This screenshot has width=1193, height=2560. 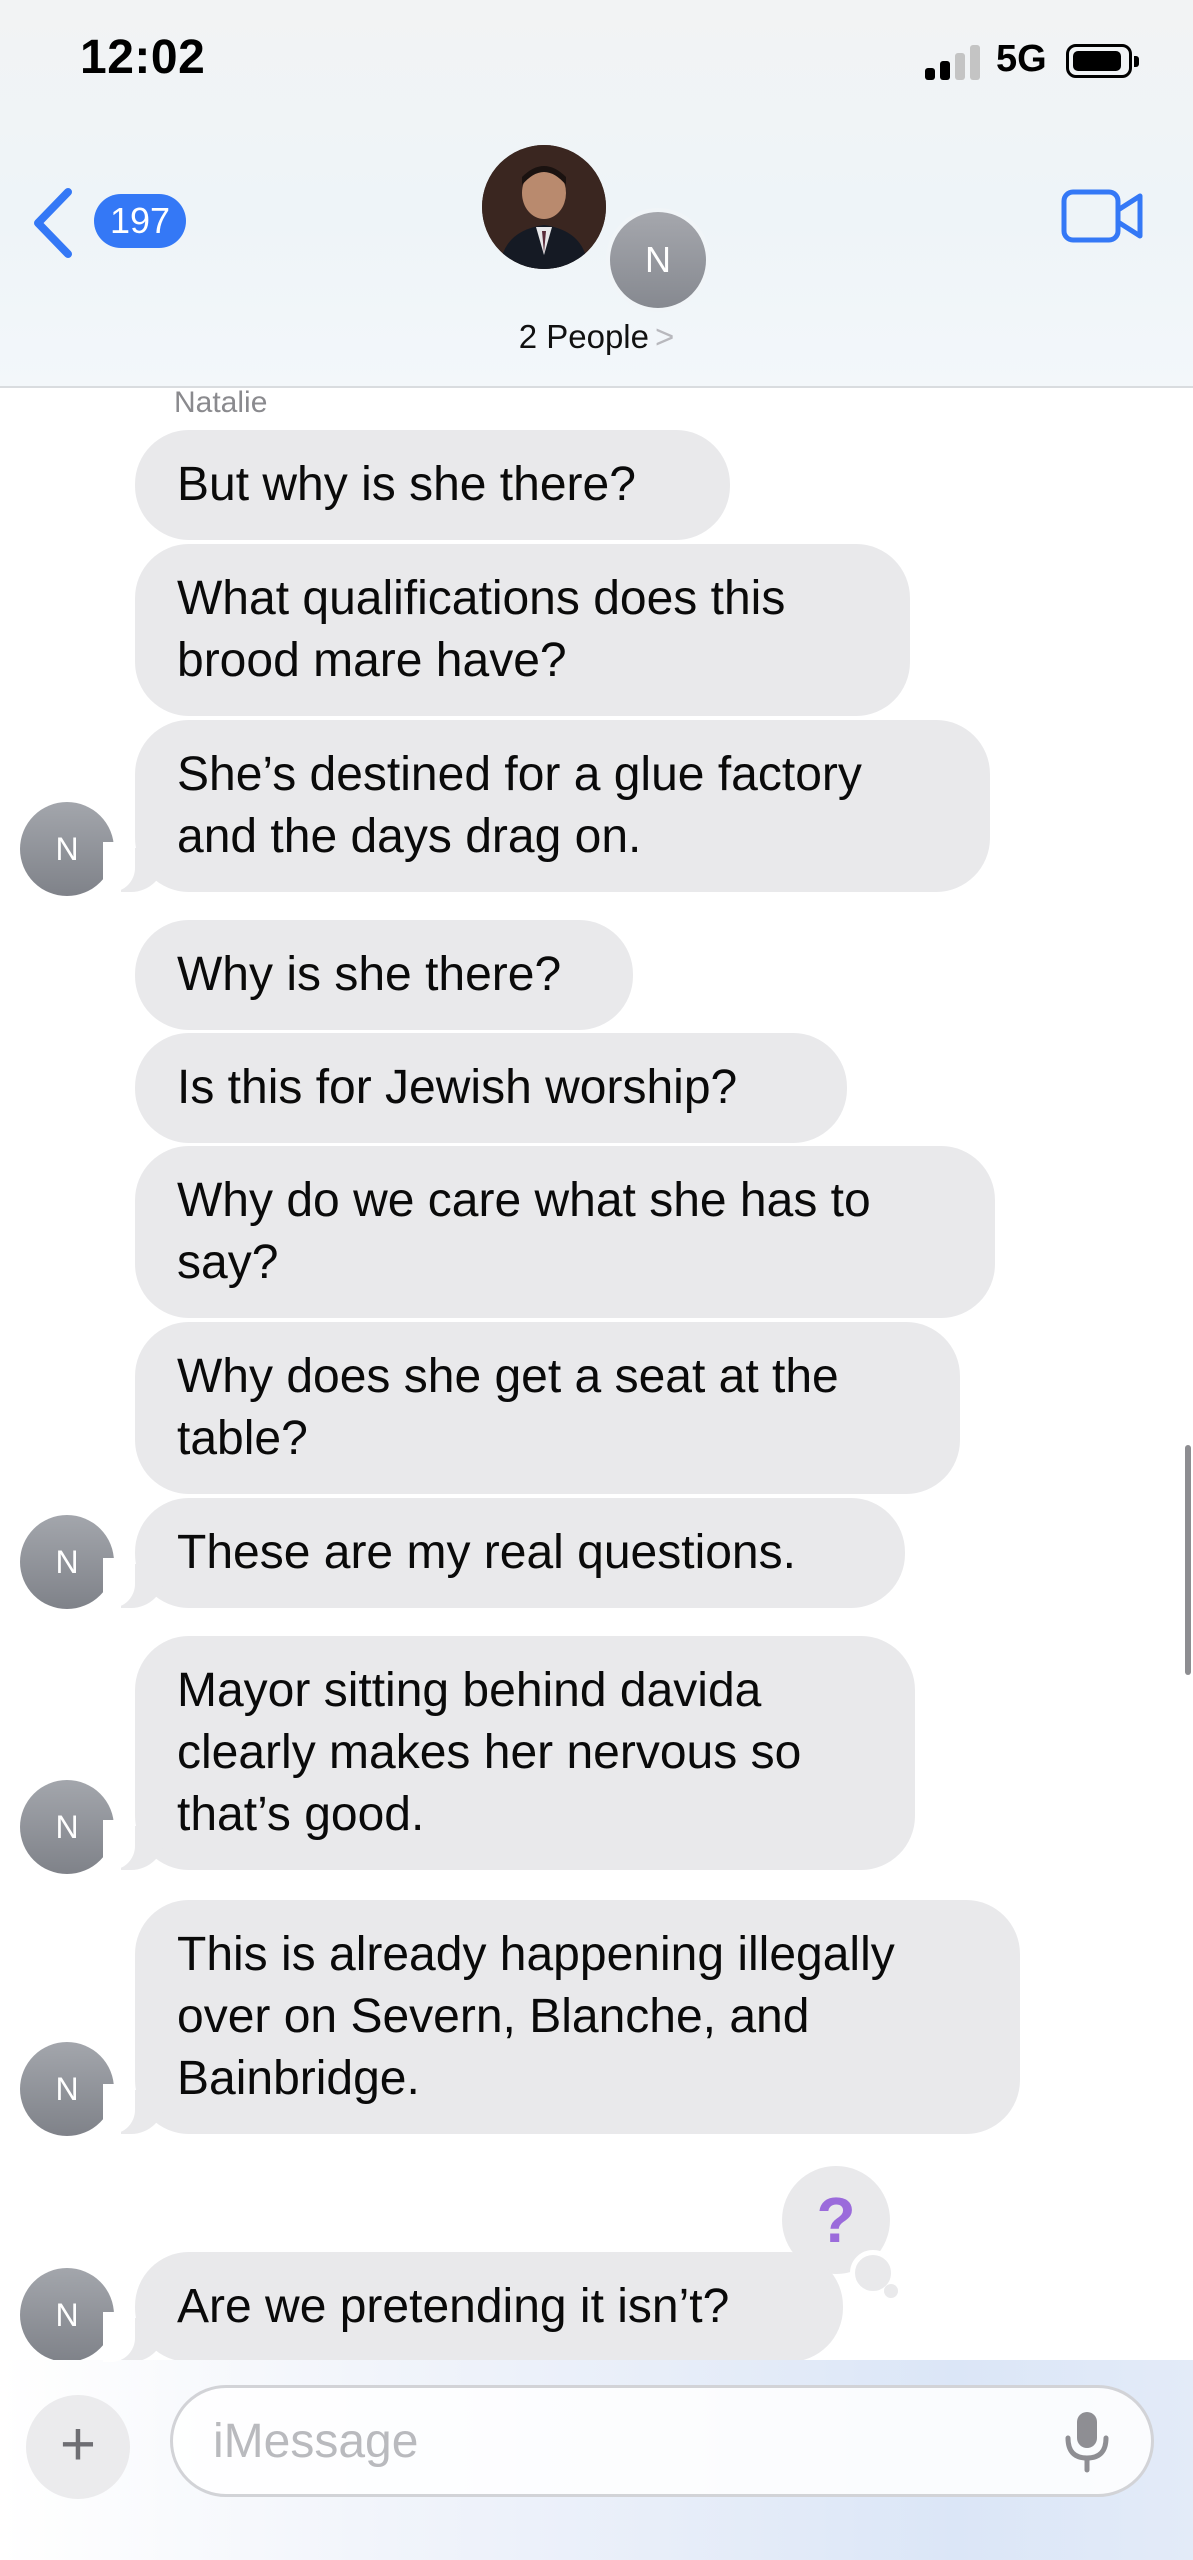 I want to click on scrollbar, so click(x=1188, y=1560).